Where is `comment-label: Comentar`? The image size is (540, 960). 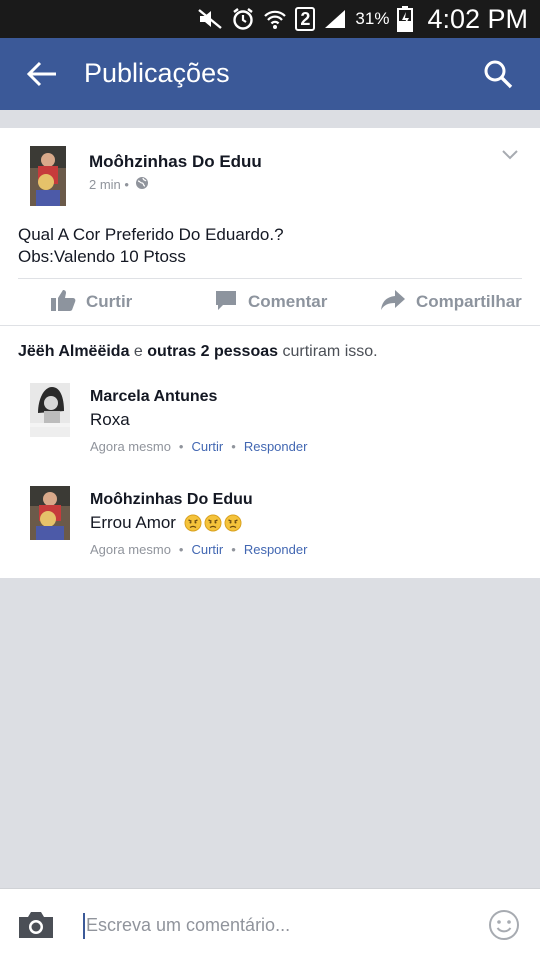 comment-label: Comentar is located at coordinates (288, 301).